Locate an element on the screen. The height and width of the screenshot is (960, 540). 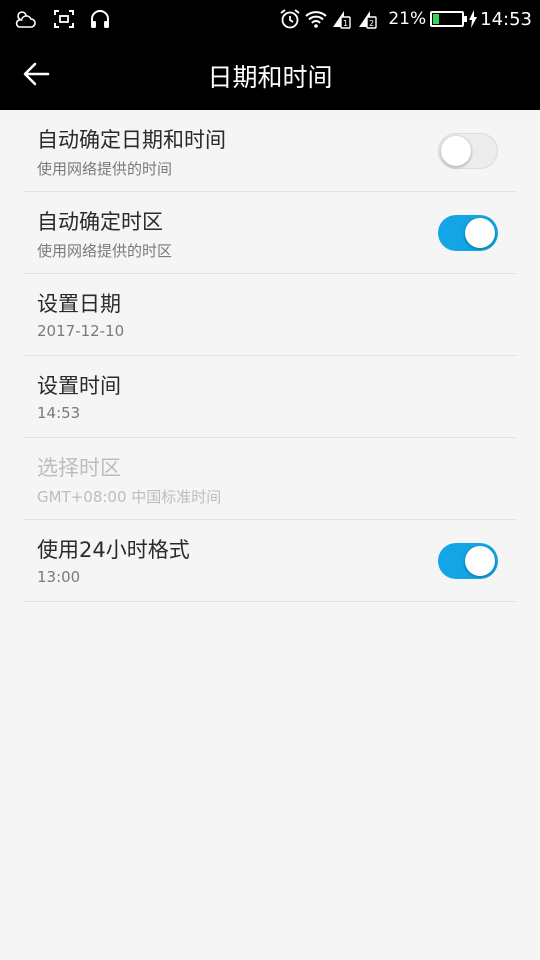
status-bar-right: 1 2 21% 14:53 is located at coordinates (404, 19).